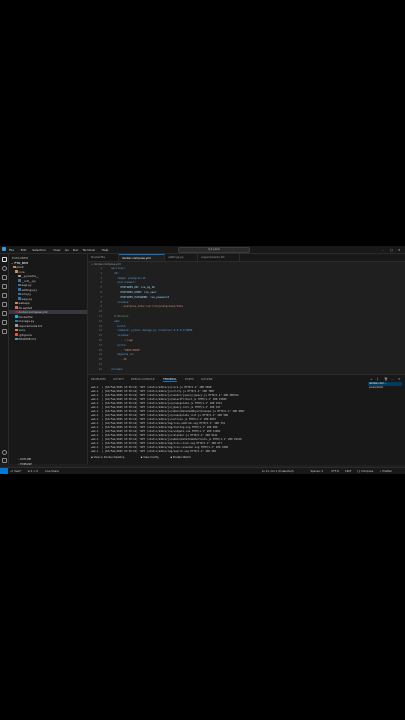 The image size is (405, 720). What do you see at coordinates (11, 250) in the screenshot?
I see `menu-file: File` at bounding box center [11, 250].